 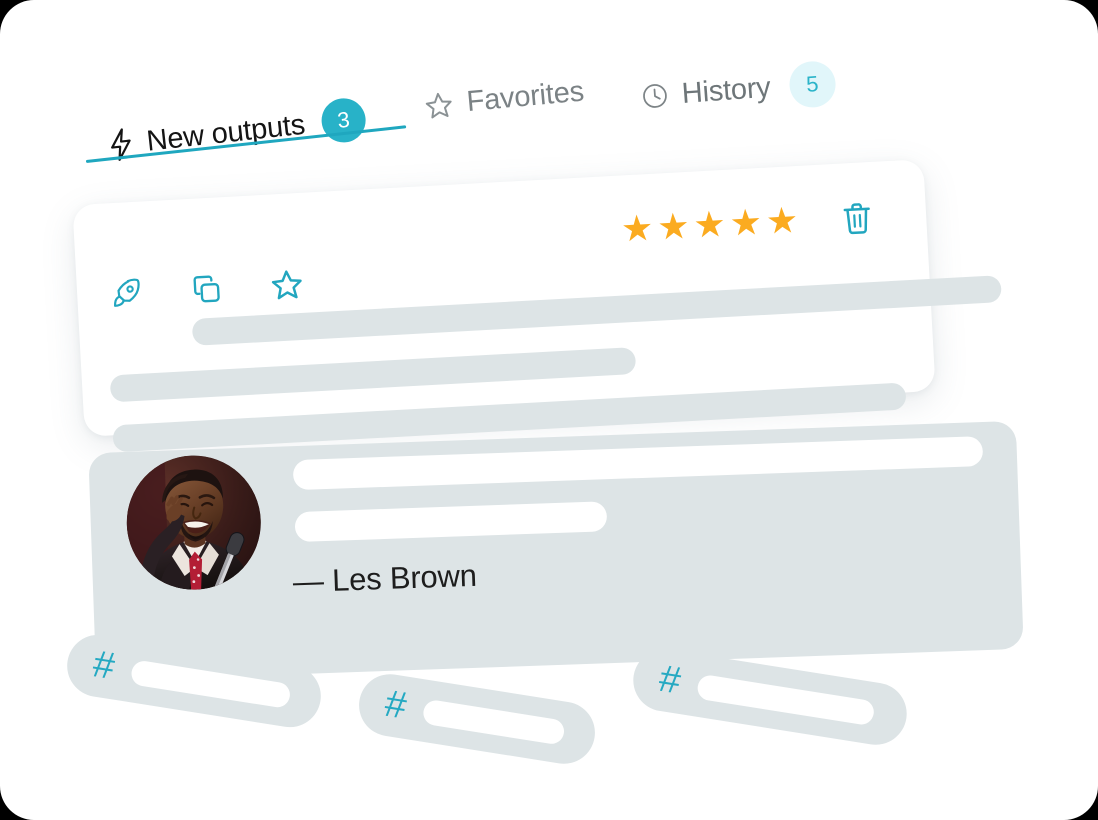 I want to click on tab-favorites-label: Favorites, so click(x=525, y=97).